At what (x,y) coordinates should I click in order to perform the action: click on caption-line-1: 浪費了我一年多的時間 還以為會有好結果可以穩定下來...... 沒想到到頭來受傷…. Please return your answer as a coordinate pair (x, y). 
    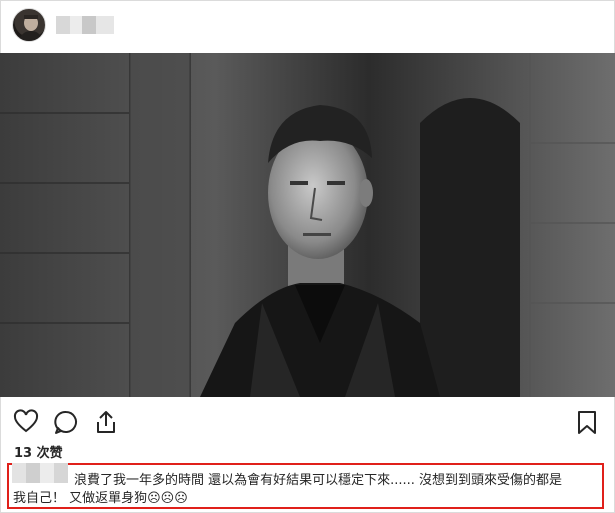
    Looking at the image, I should click on (318, 480).